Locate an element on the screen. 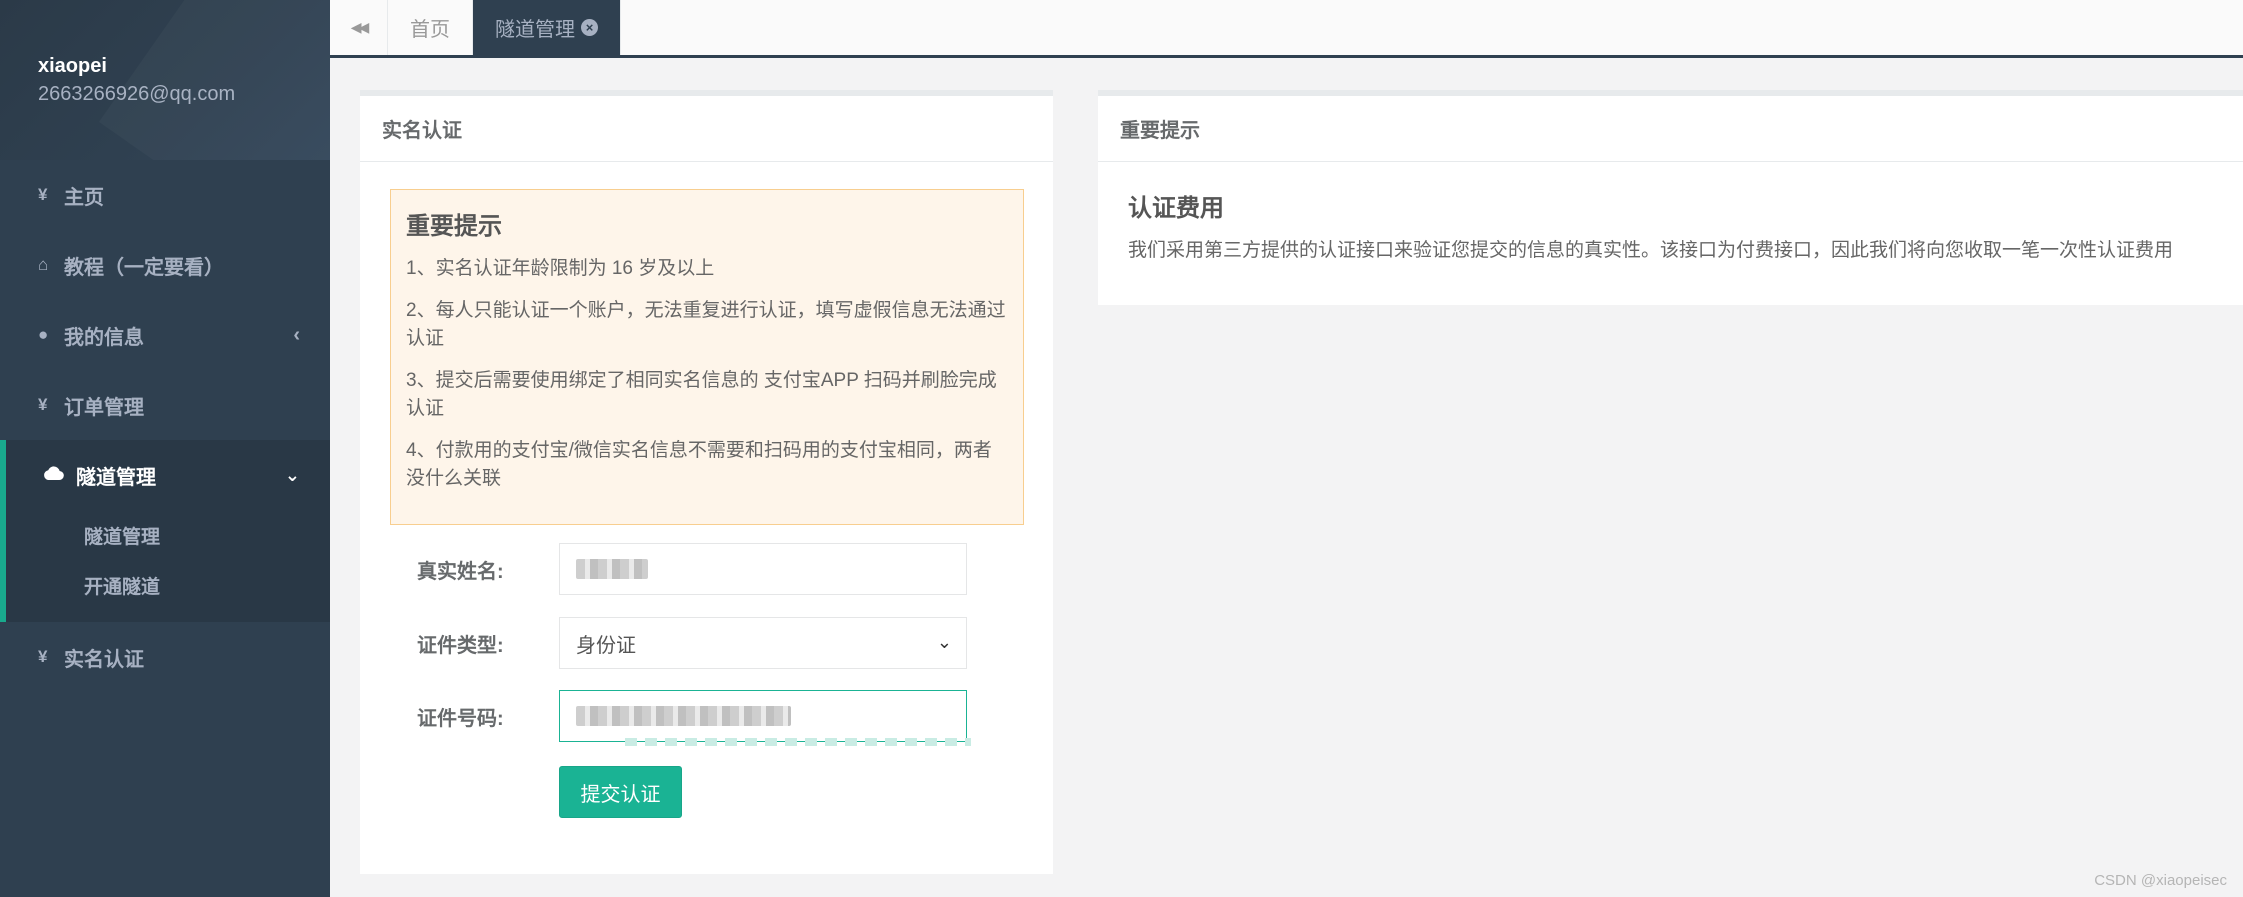  sidebar-item-label: 我的信息 is located at coordinates (104, 337).